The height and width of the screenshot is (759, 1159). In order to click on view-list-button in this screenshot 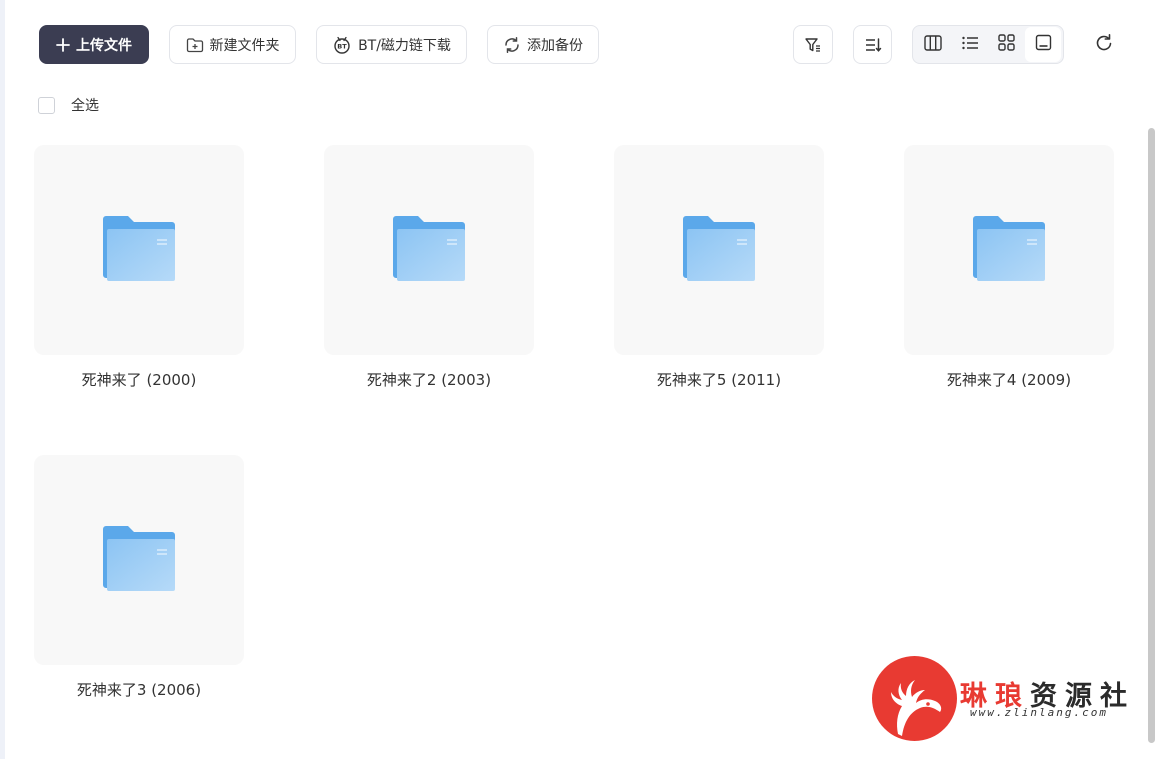, I will do `click(970, 44)`.